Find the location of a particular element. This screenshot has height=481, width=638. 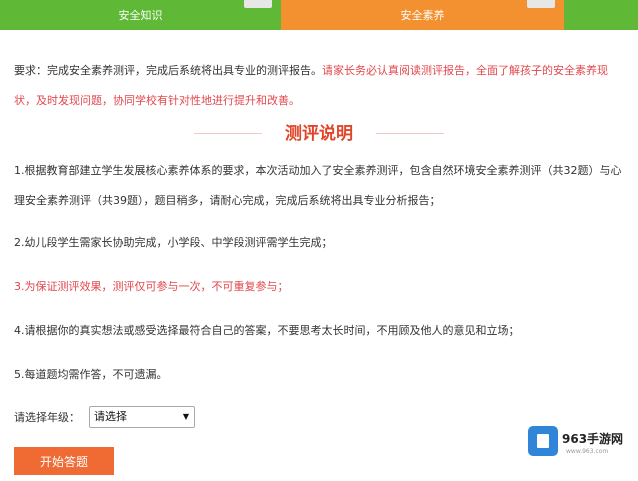

requirement-normal: 要求：完成安全素养测评，完成后系统将出具专业的测评报告。 is located at coordinates (168, 70).